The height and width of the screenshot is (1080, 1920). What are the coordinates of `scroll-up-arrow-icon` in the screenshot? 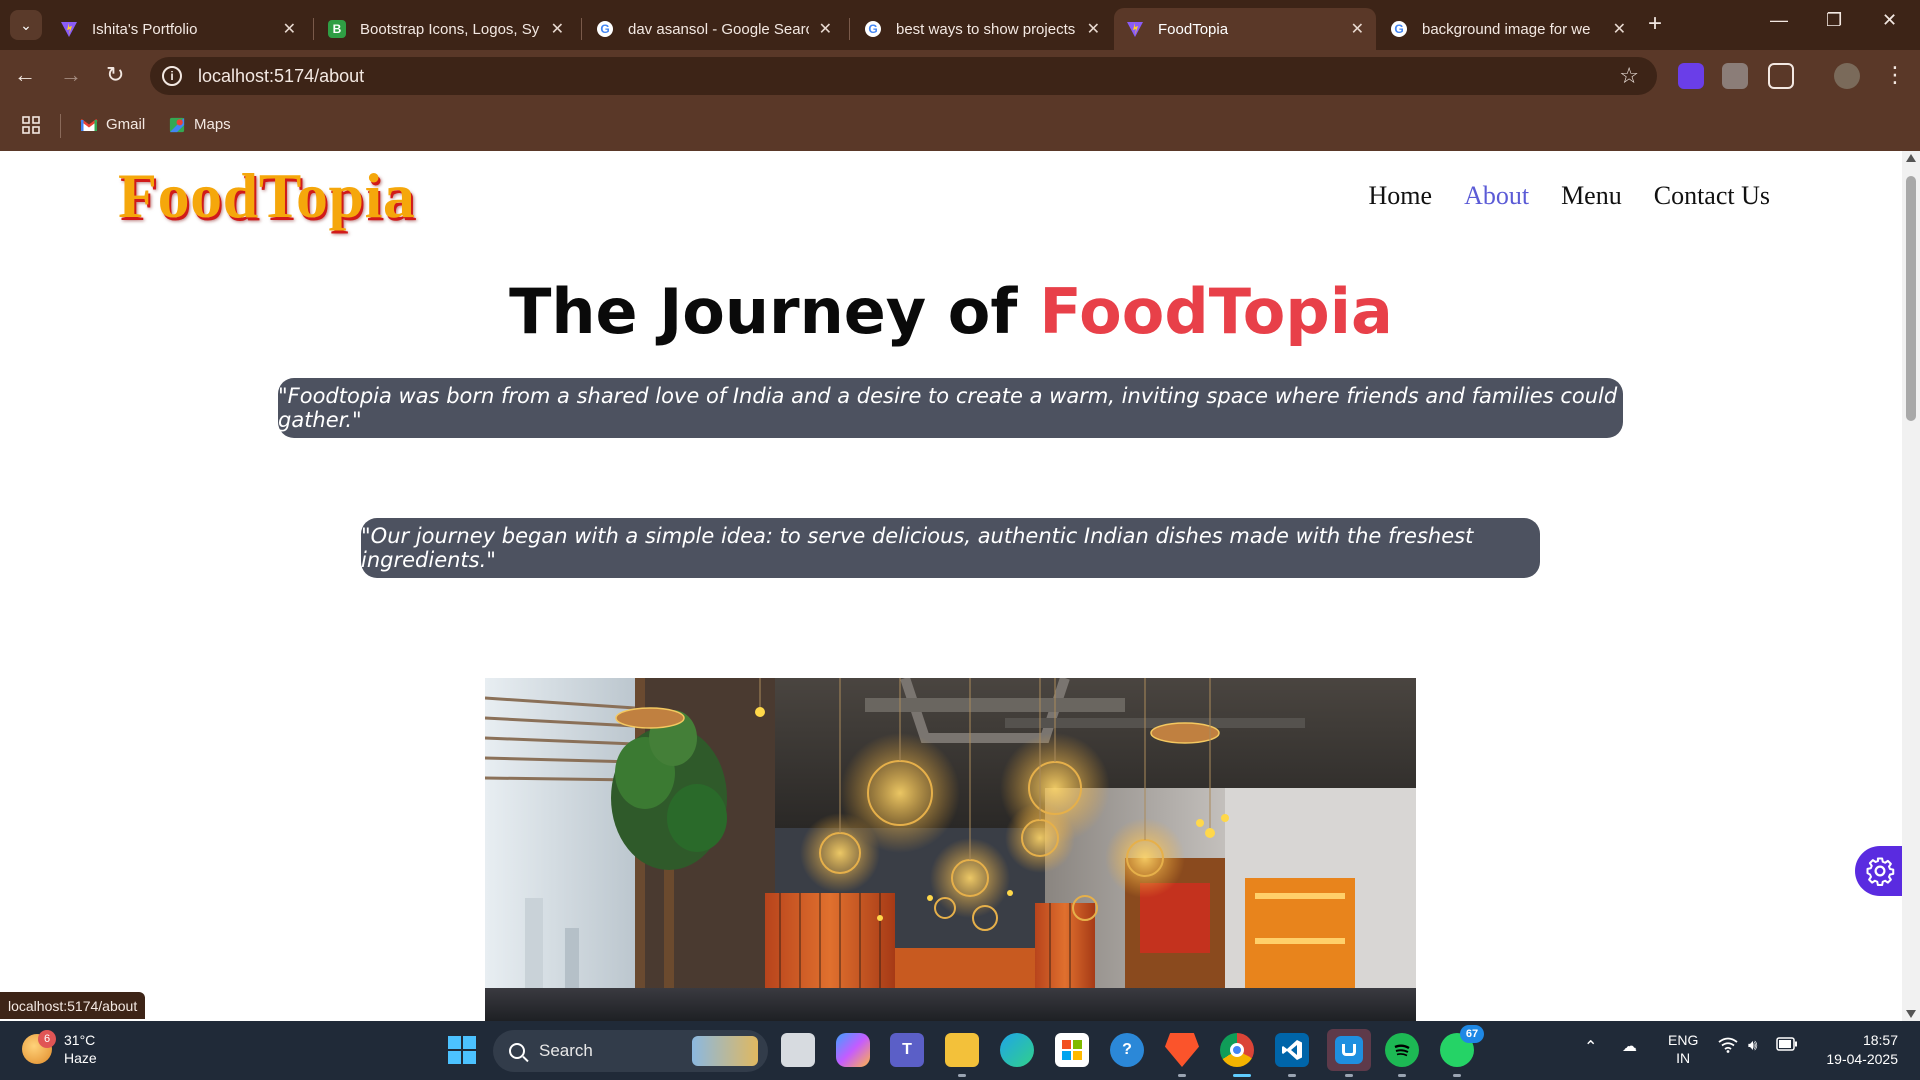 It's located at (1911, 158).